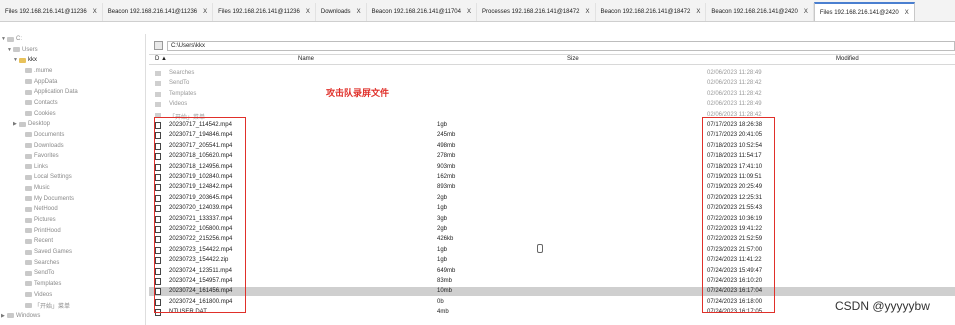 The image size is (955, 325). Describe the element at coordinates (20, 316) in the screenshot. I see `tree-item: ▶ Windows` at that location.